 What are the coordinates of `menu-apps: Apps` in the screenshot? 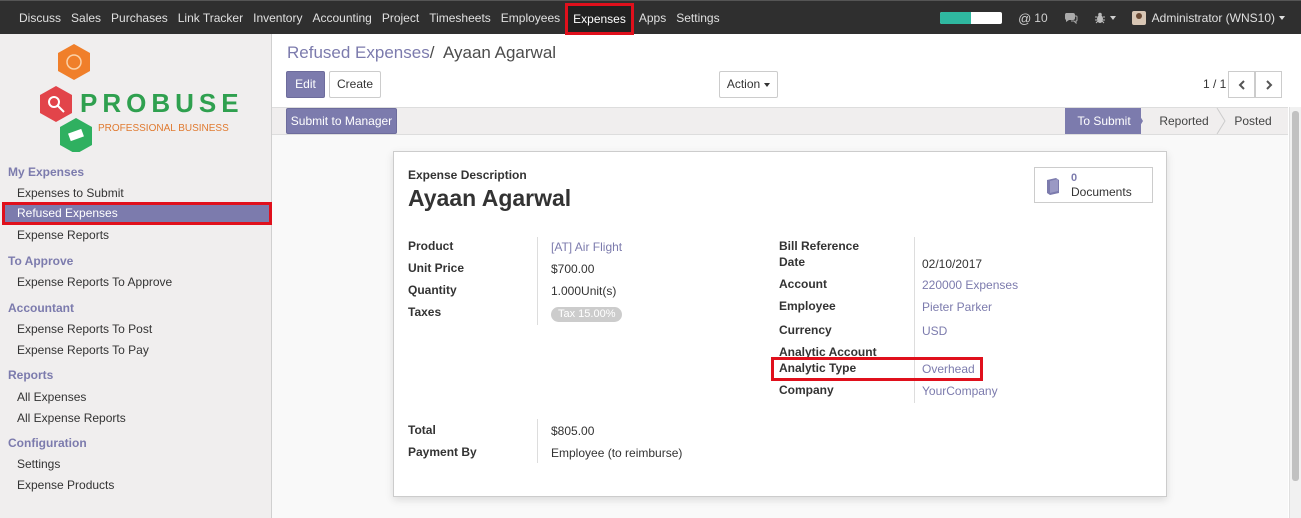 It's located at (652, 18).